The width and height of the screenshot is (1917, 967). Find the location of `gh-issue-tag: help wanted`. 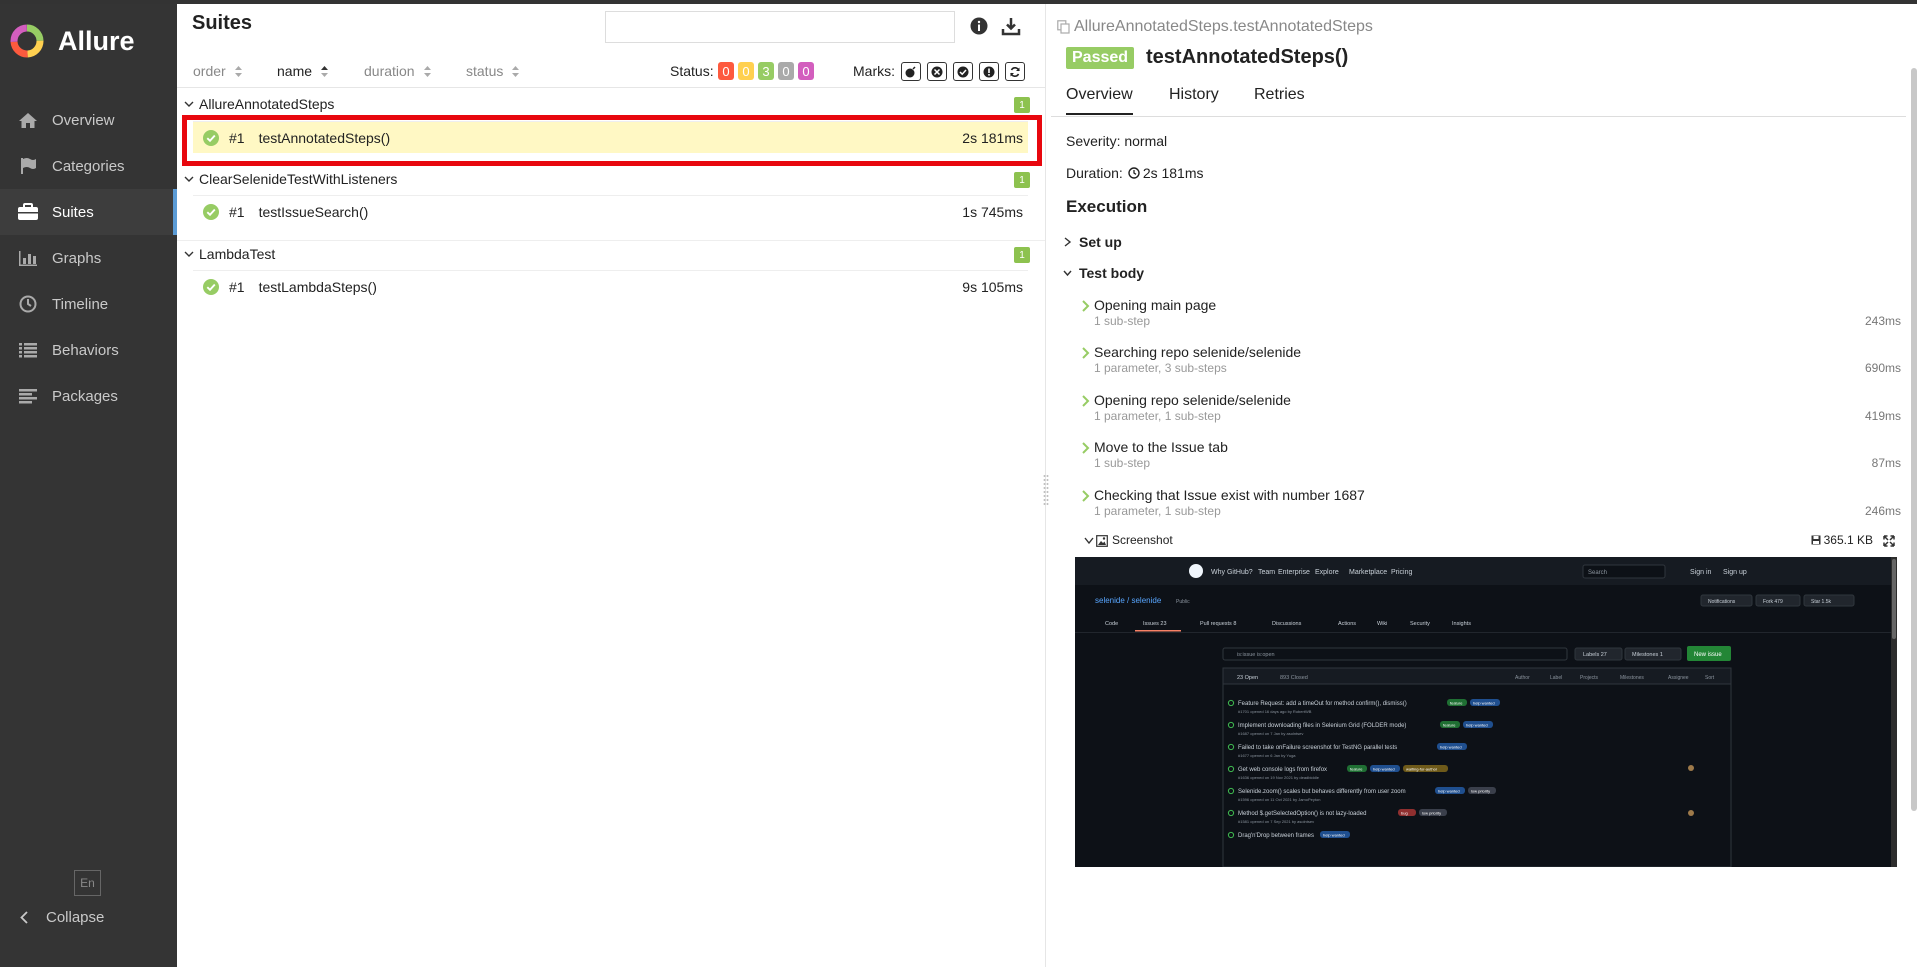

gh-issue-tag: help wanted is located at coordinates (1334, 835).